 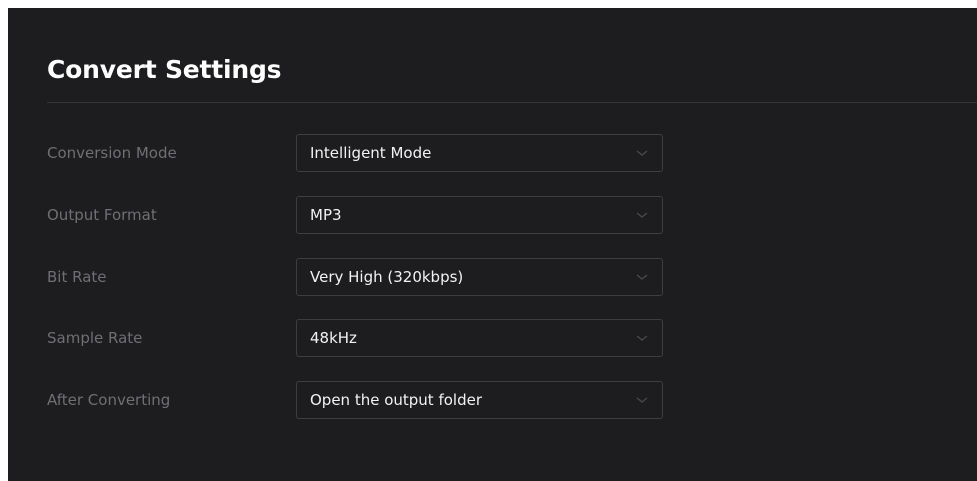 What do you see at coordinates (479, 215) in the screenshot?
I see `output-format-select: MP3` at bounding box center [479, 215].